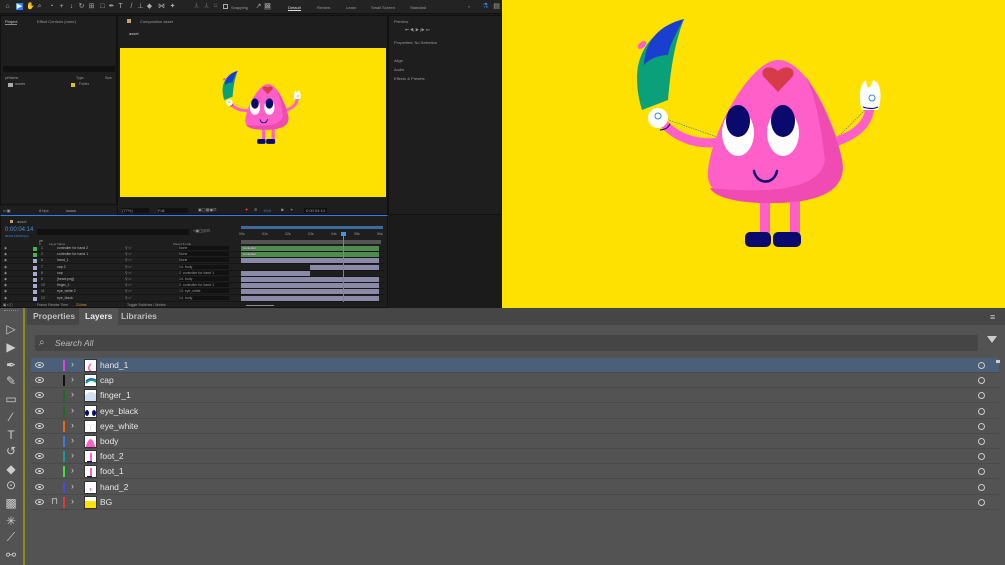 This screenshot has height=565, width=1005. I want to click on exposure-value: +0.0, so click(267, 210).